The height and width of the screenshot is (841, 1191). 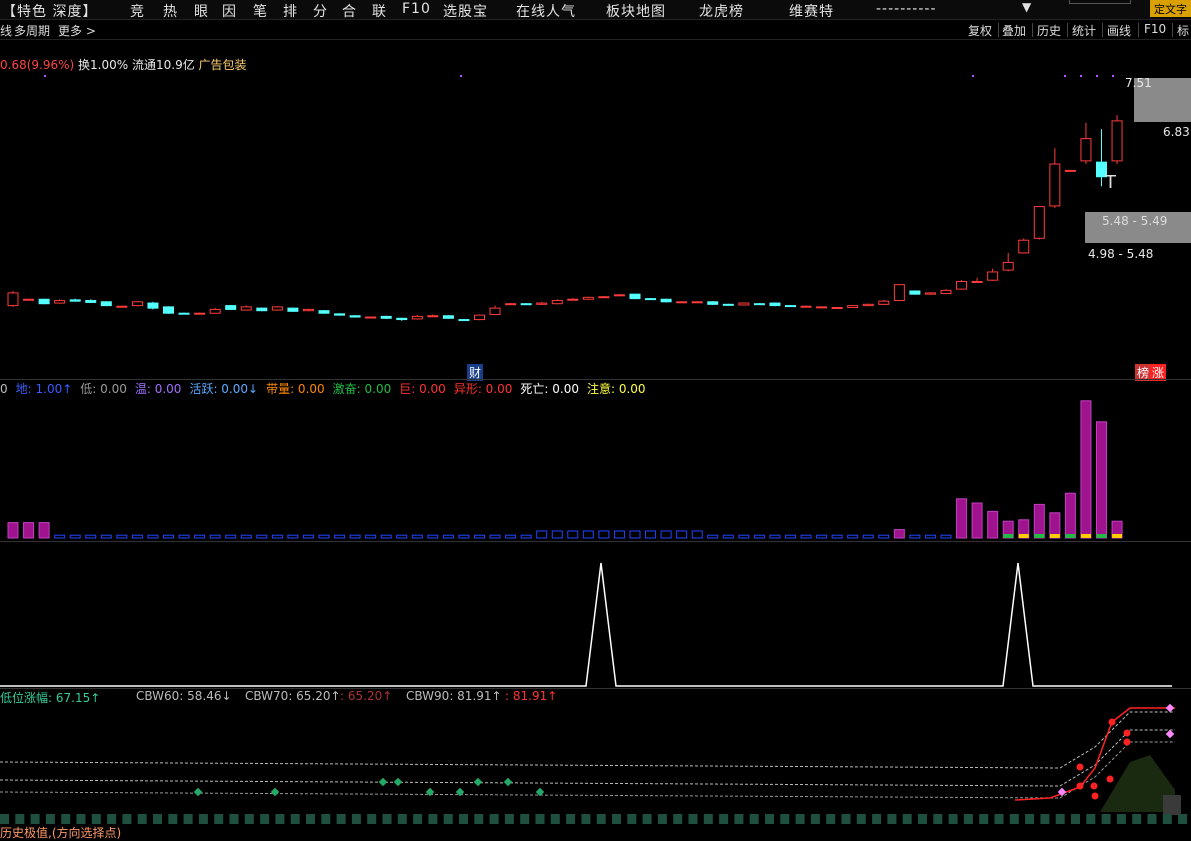 I want to click on cbw-block, so click(x=1172, y=805).